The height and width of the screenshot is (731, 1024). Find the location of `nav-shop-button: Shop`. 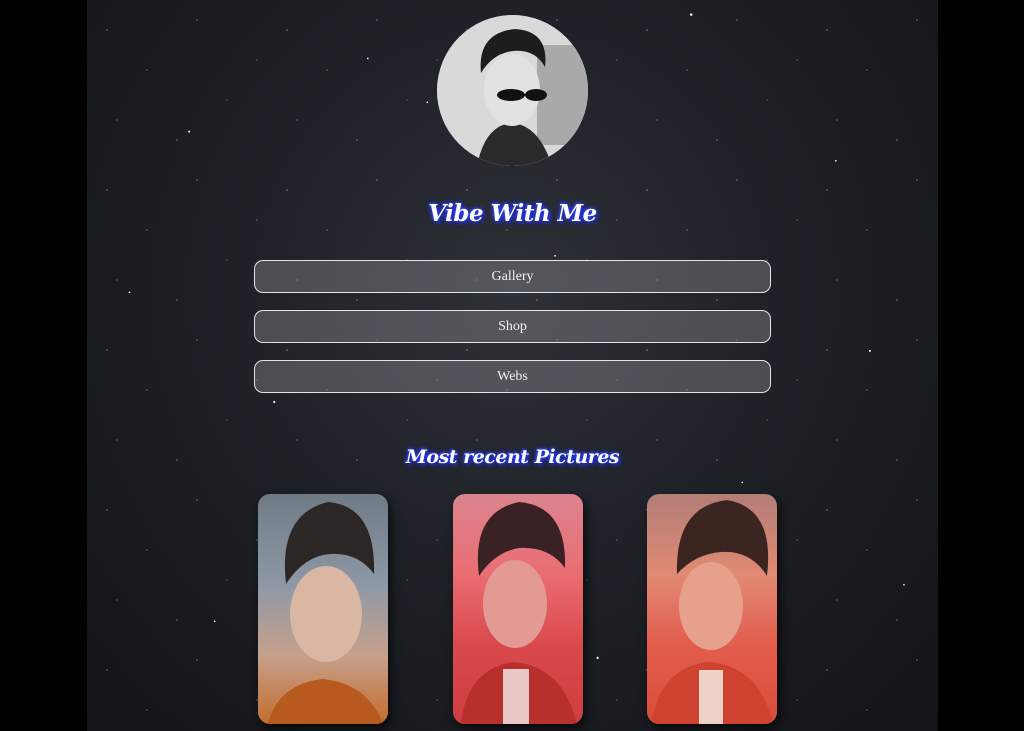

nav-shop-button: Shop is located at coordinates (512, 326).